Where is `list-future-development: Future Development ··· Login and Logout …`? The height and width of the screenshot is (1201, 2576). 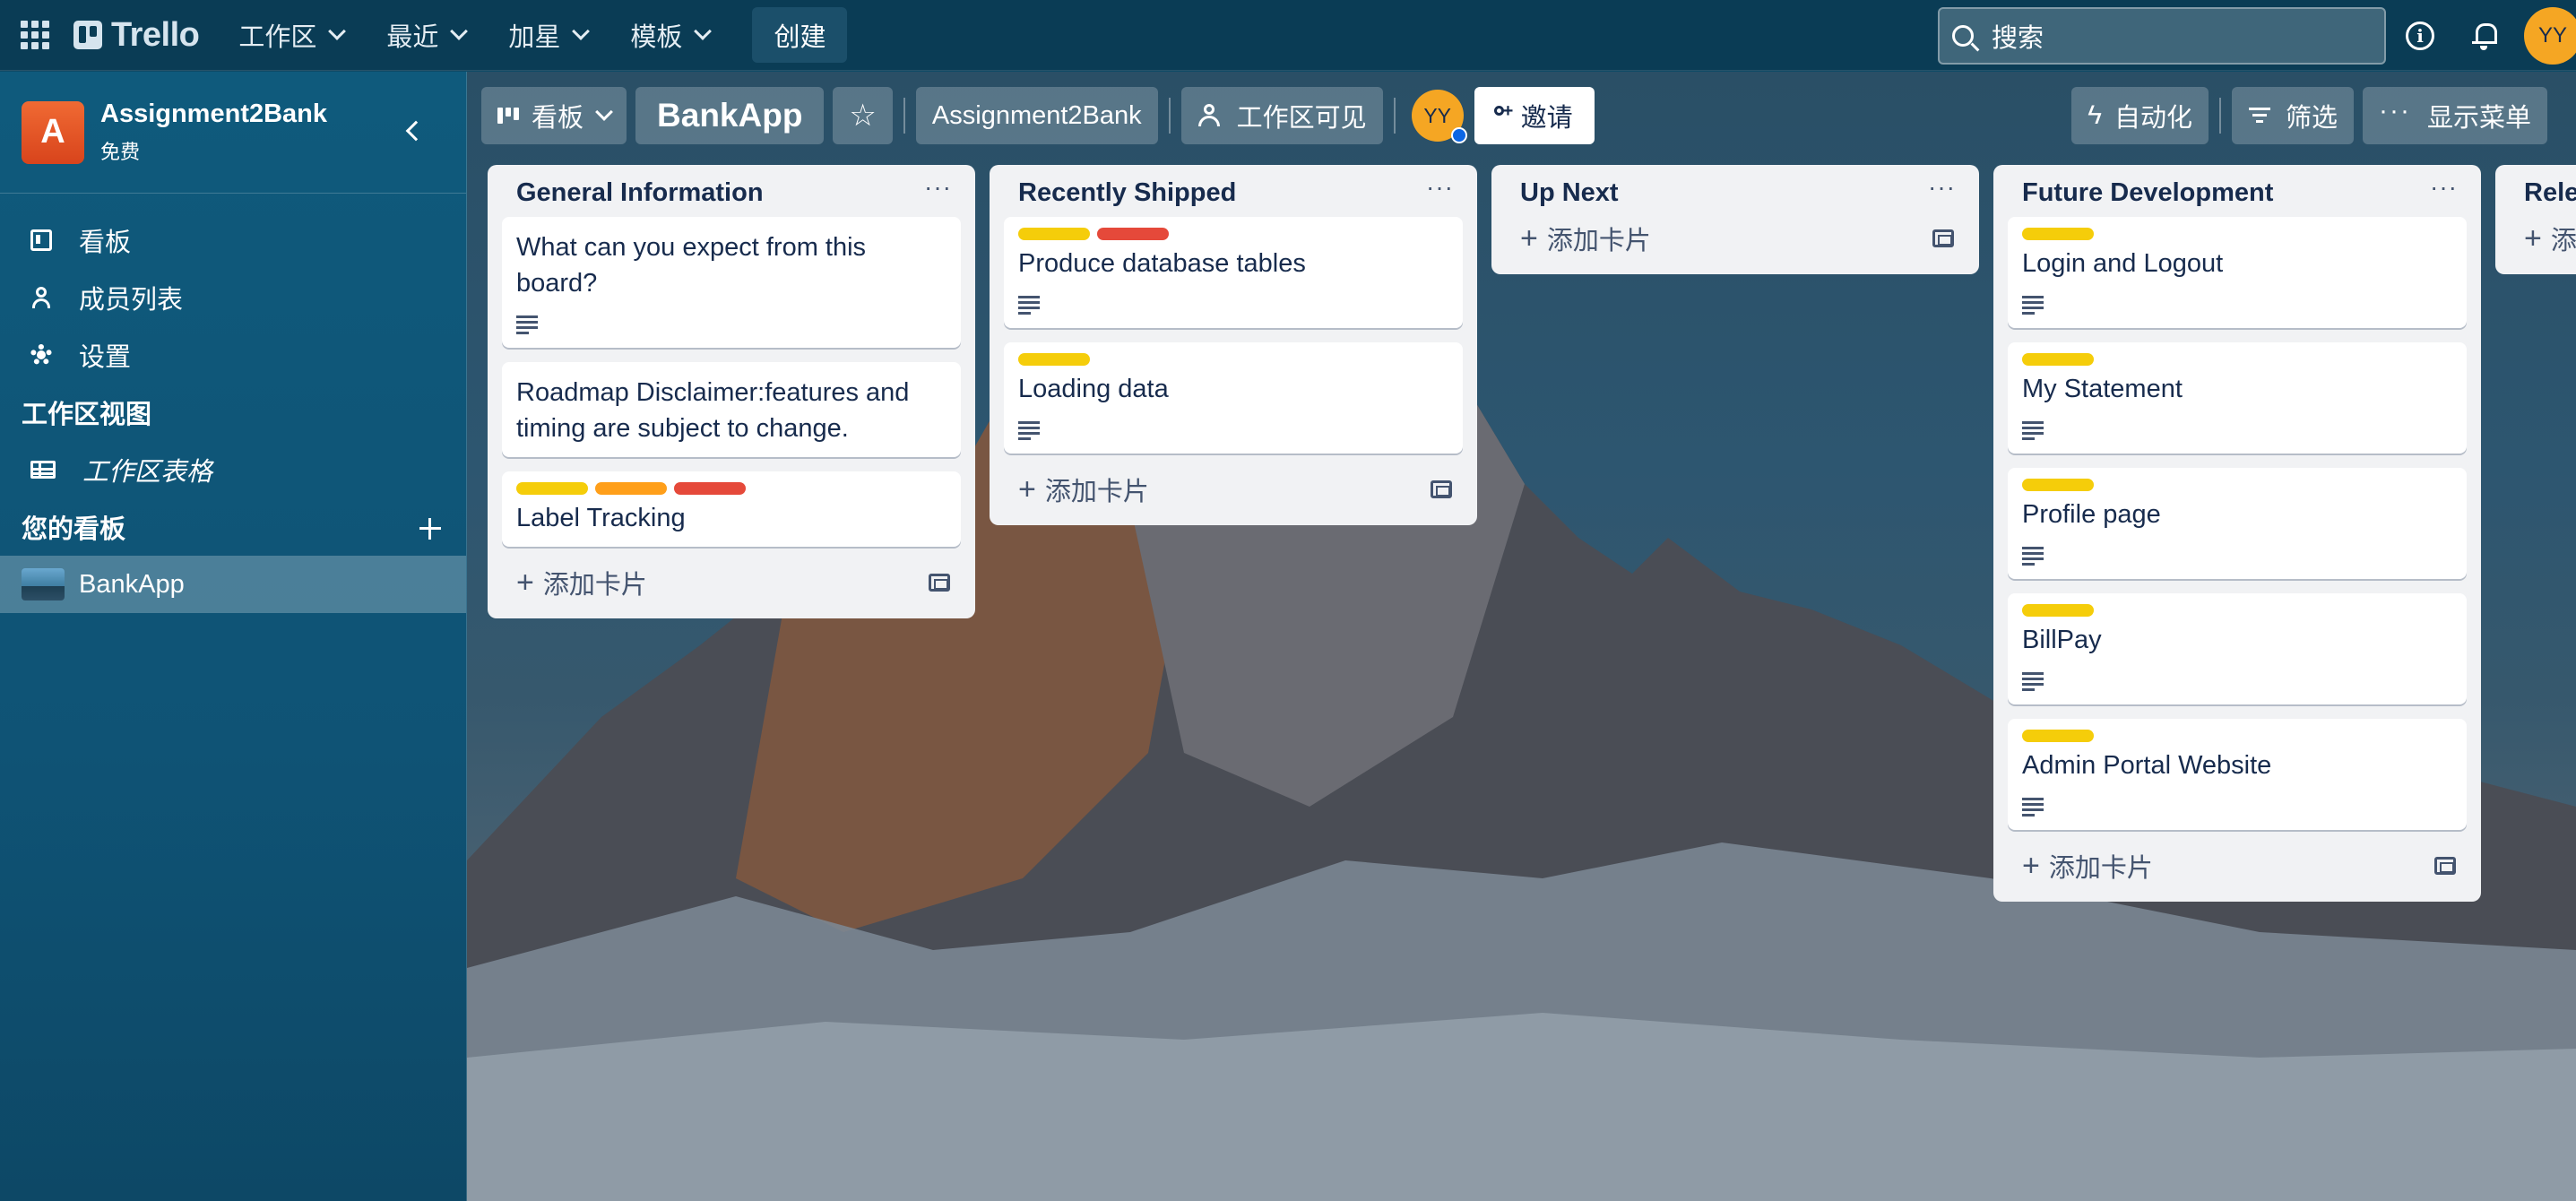
list-future-development: Future Development ··· Login and Logout … is located at coordinates (2237, 533).